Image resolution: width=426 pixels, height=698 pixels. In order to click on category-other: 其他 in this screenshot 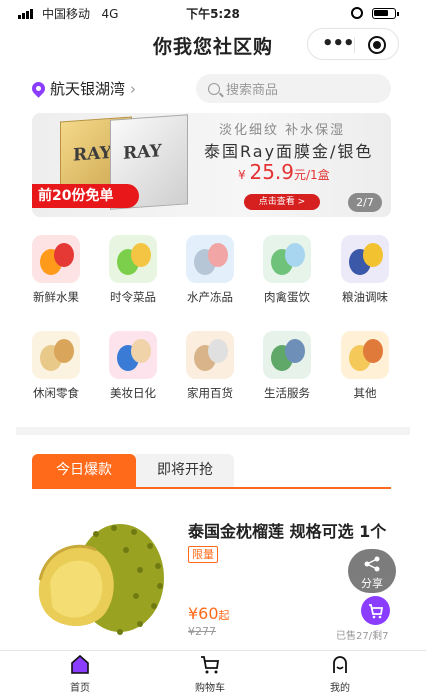, I will do `click(365, 366)`.